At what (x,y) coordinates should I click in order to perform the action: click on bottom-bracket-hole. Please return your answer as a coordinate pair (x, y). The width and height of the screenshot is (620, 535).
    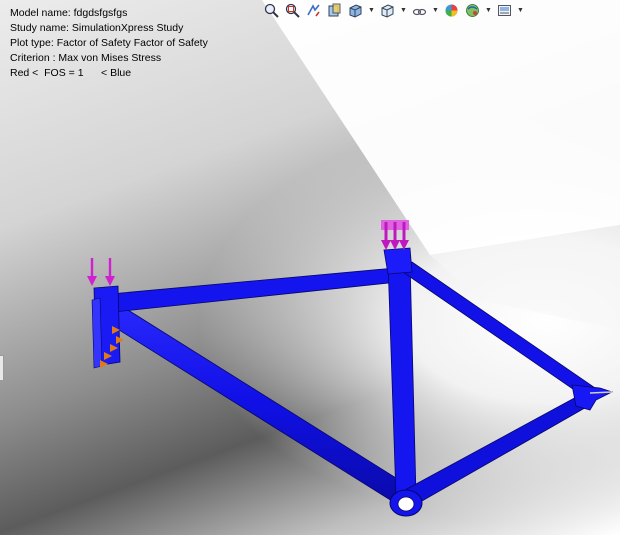
    Looking at the image, I should click on (406, 504).